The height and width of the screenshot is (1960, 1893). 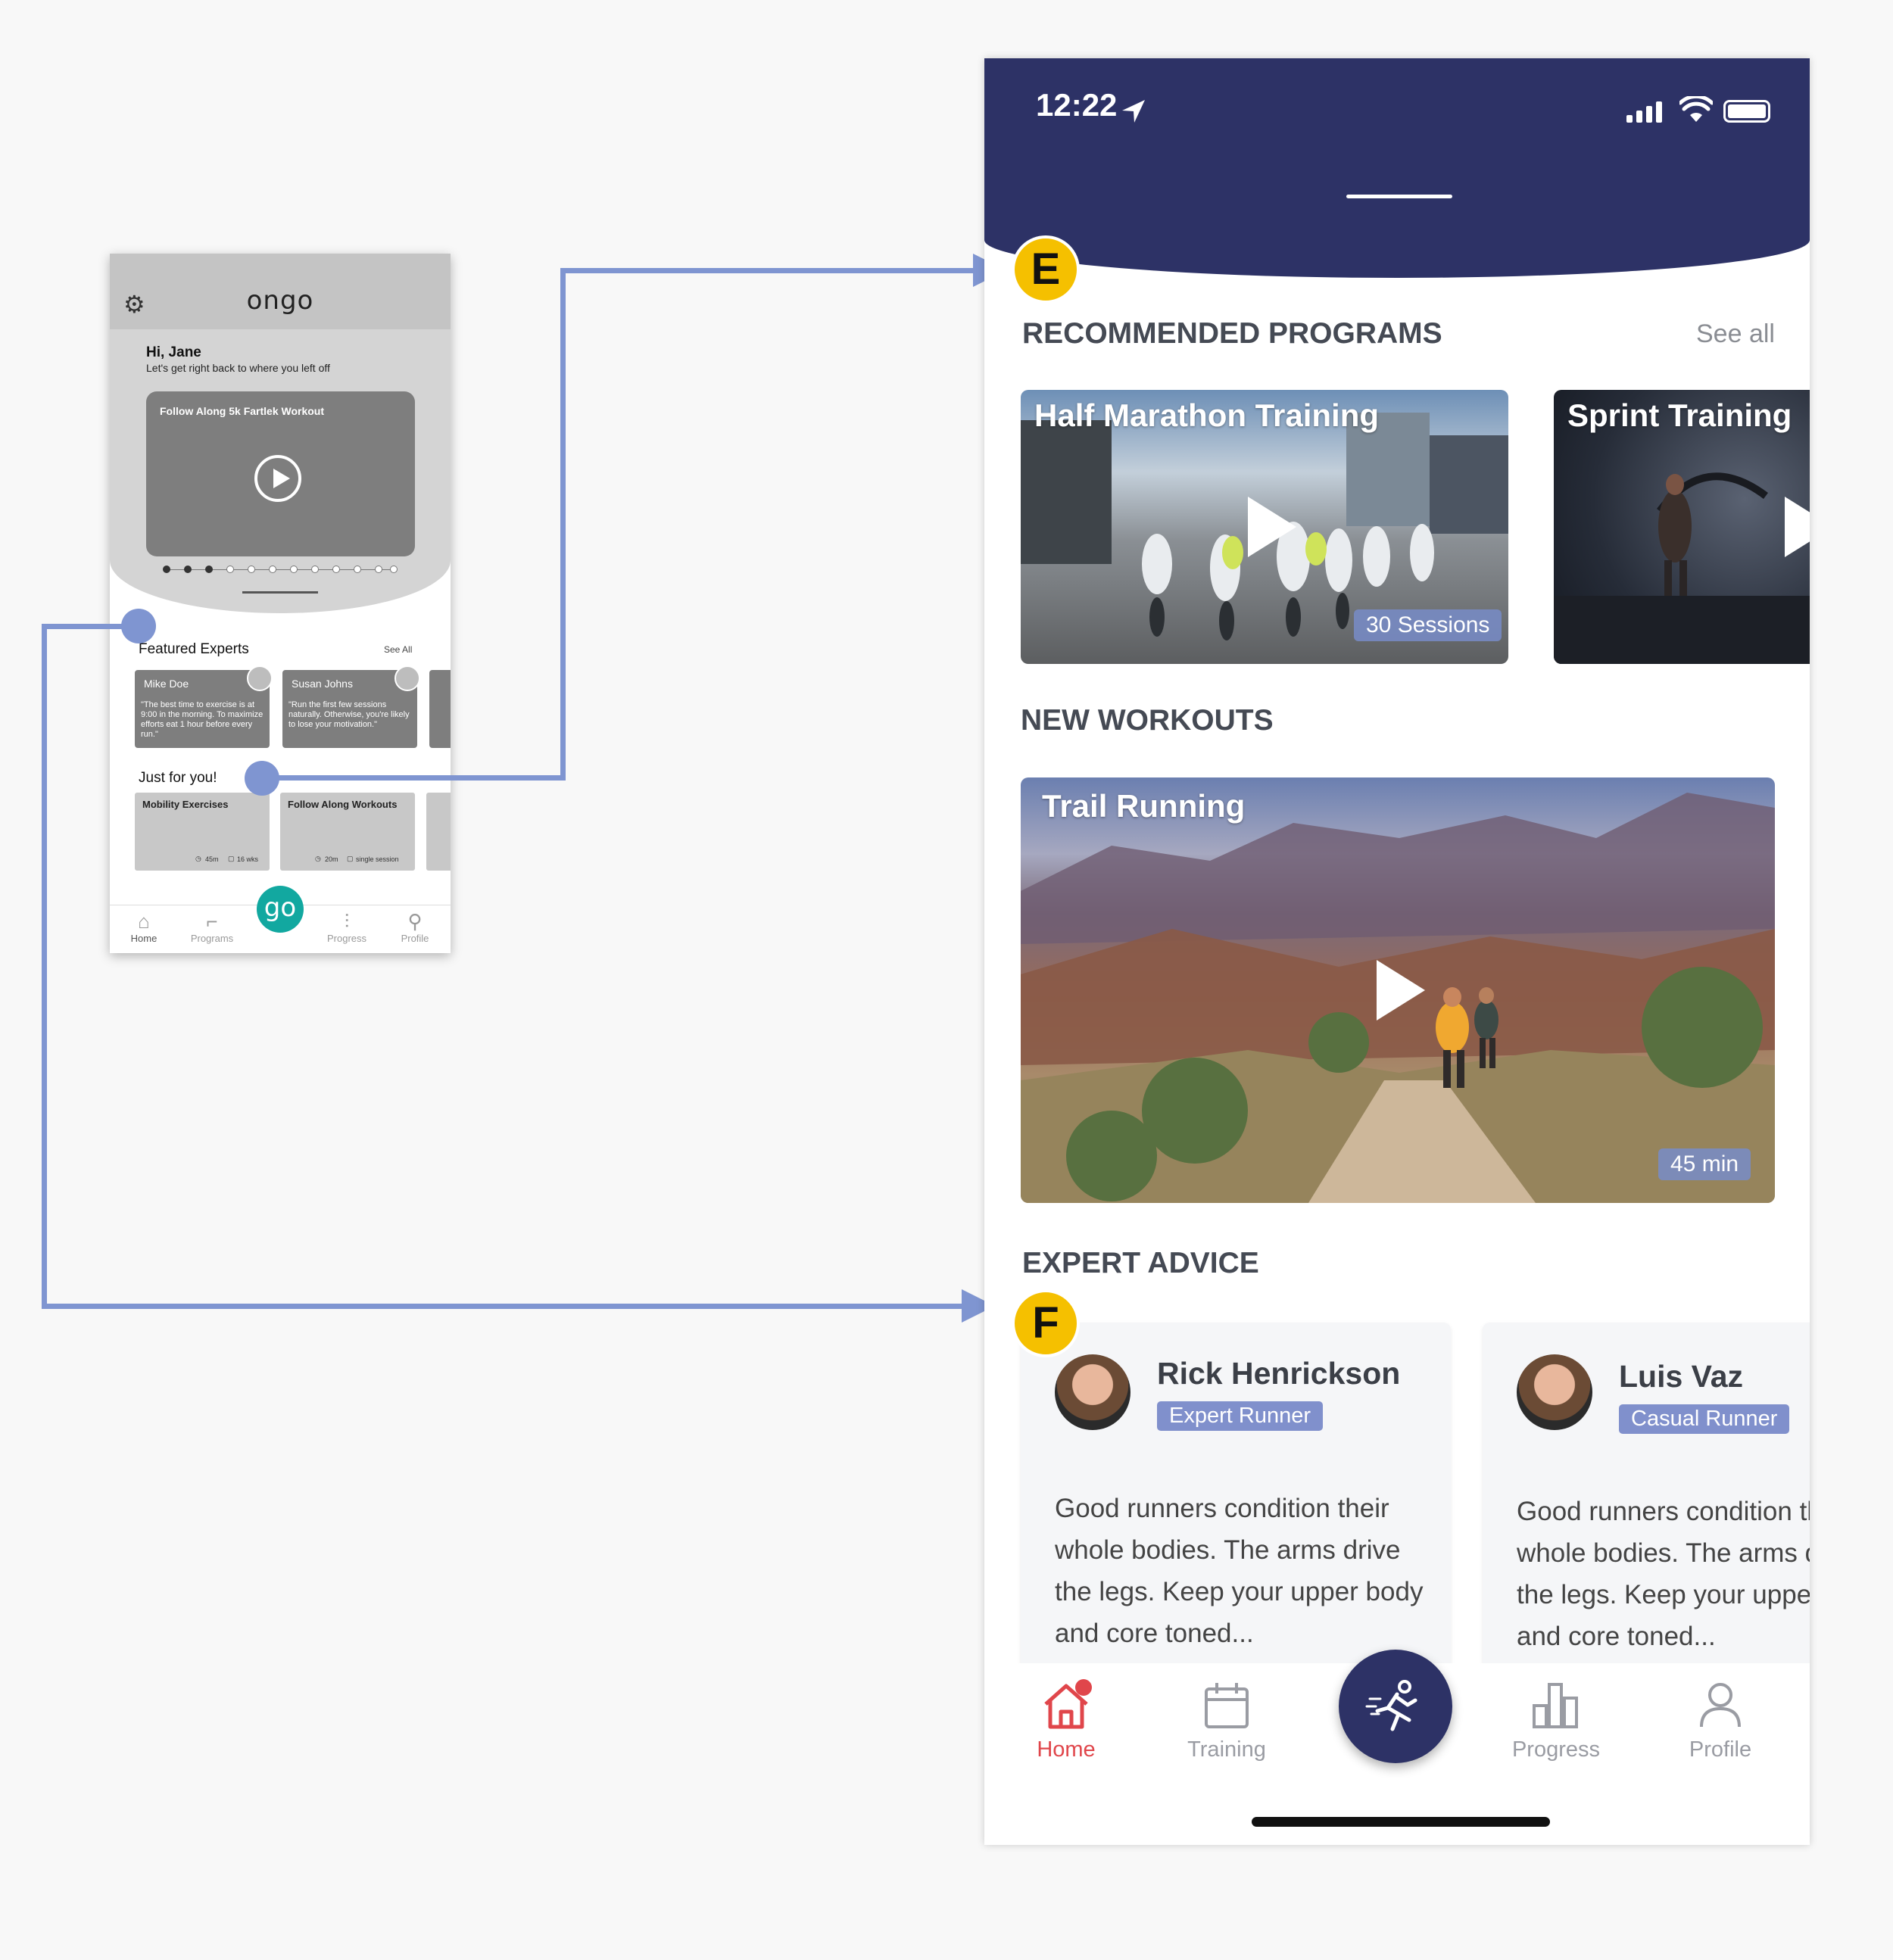 I want to click on wire-featured-see-all: See All, so click(x=398, y=649).